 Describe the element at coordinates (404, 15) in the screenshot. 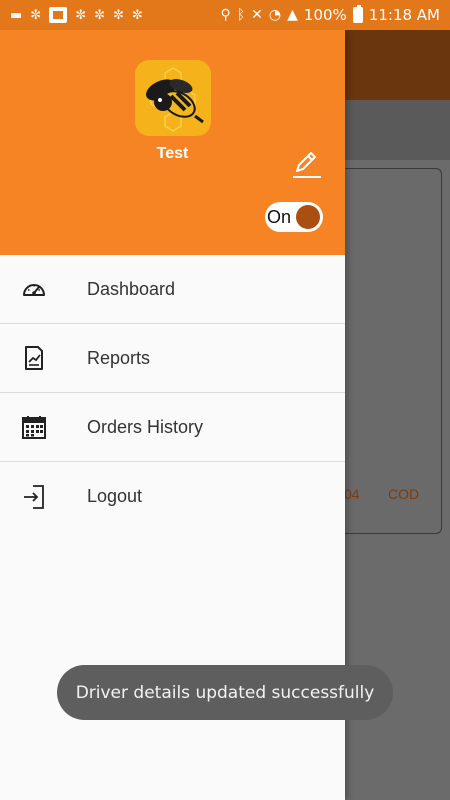

I see `clock: 11:18 AM` at that location.